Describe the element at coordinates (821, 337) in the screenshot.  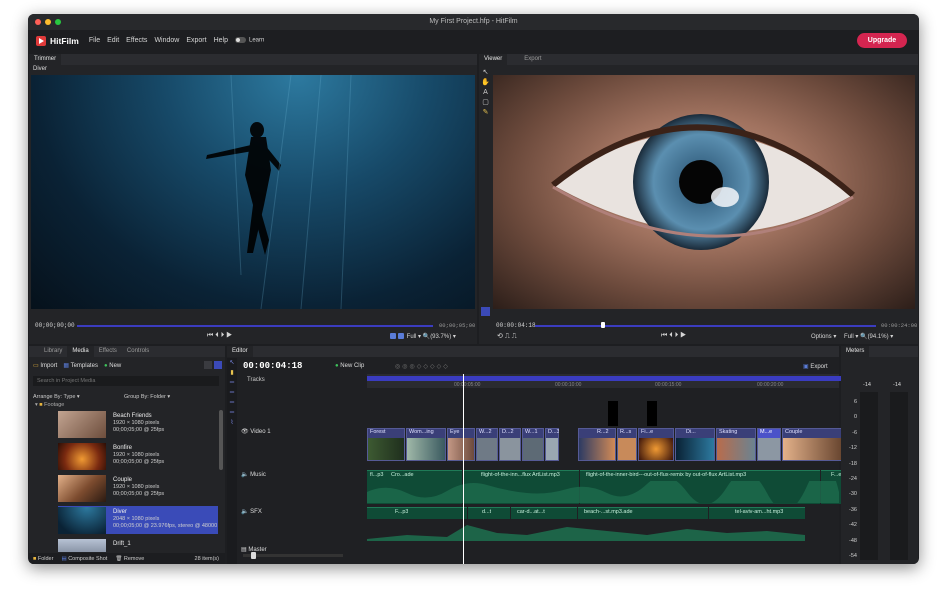
I see `viewer-options-menu: Options` at that location.